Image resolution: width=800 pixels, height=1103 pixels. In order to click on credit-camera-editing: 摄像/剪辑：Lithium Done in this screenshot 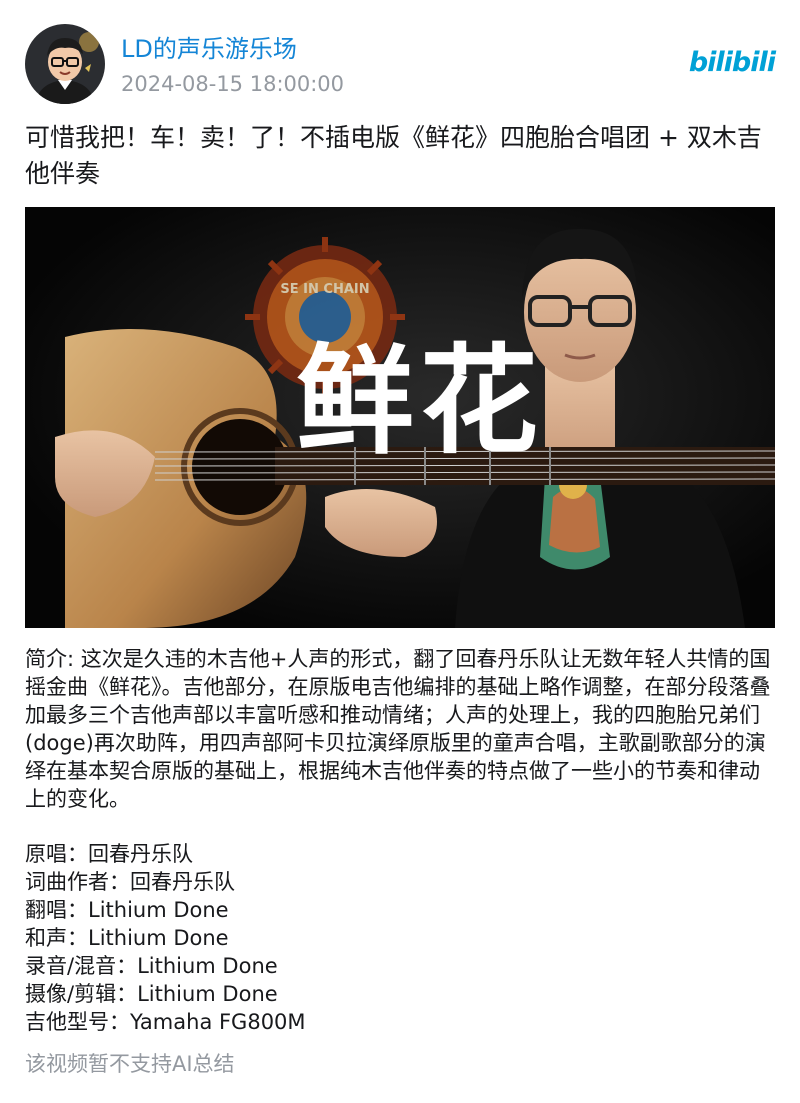, I will do `click(151, 994)`.